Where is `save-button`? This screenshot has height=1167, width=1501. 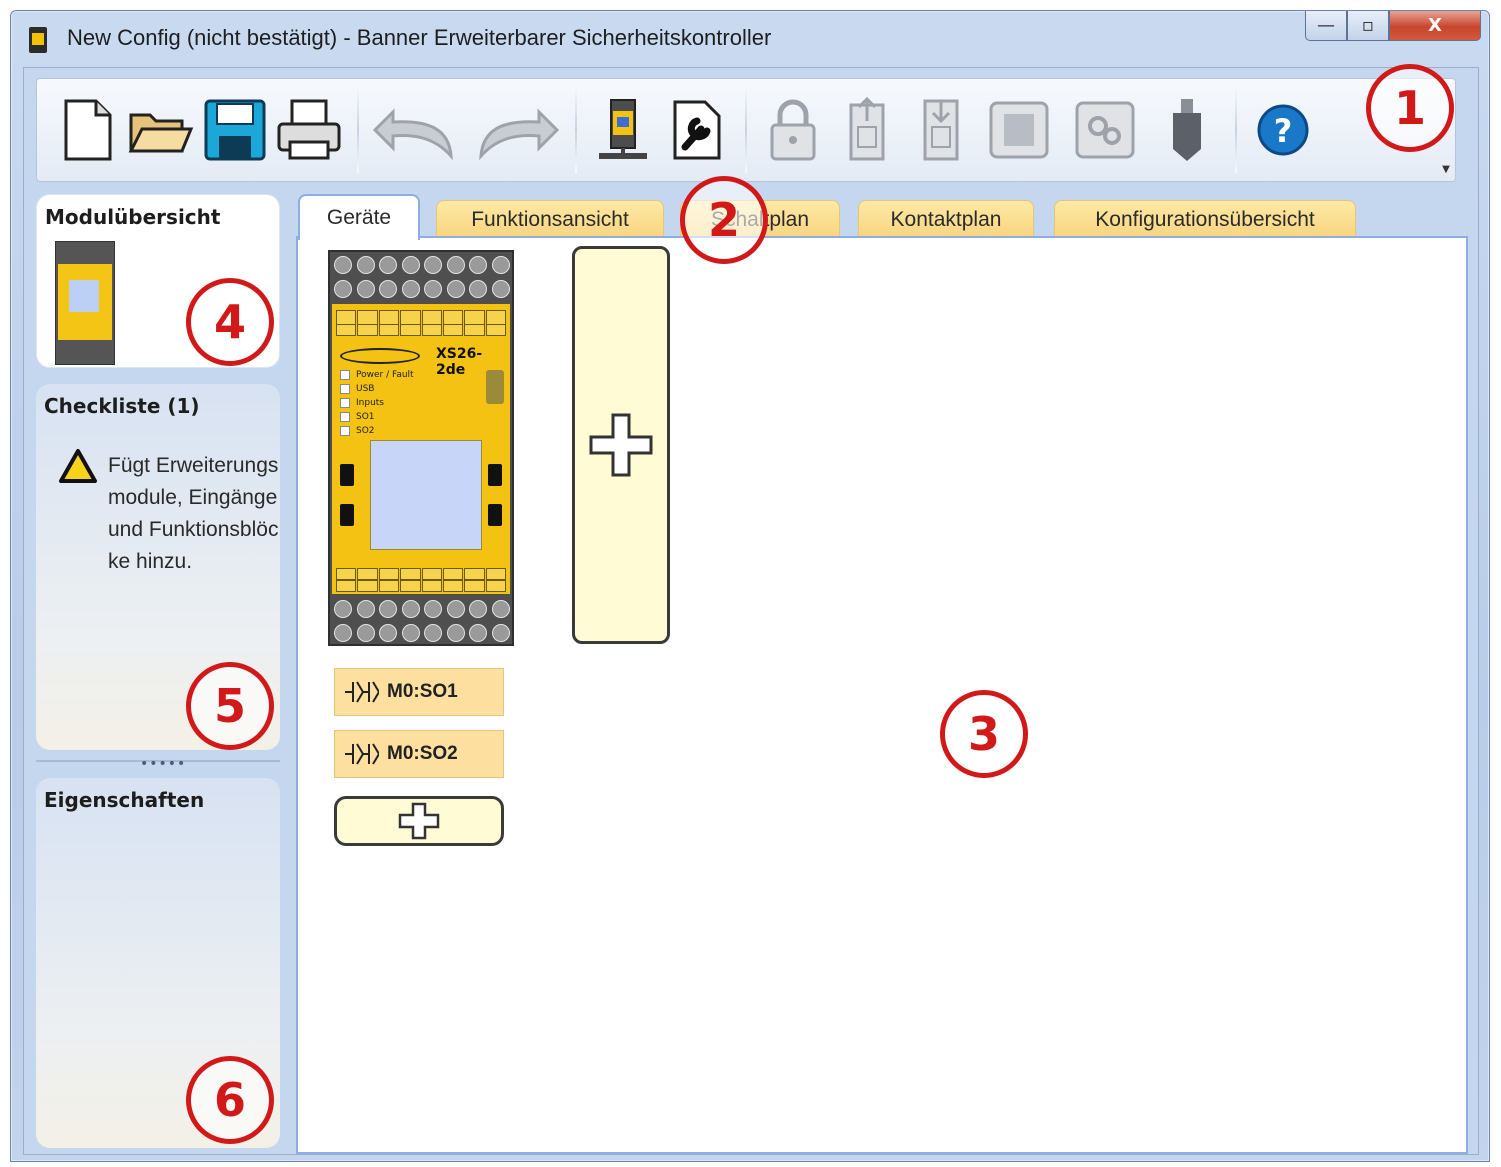 save-button is located at coordinates (235, 130).